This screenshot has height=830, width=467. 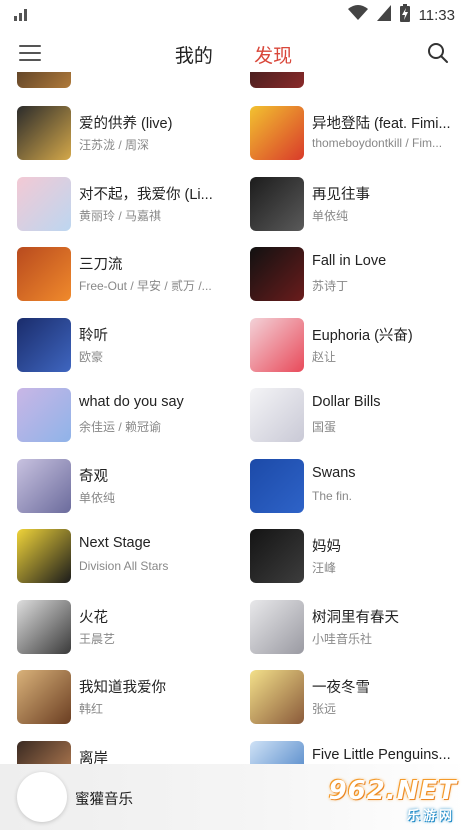 I want to click on song-card: 火花 王晨艺, so click(x=124, y=627).